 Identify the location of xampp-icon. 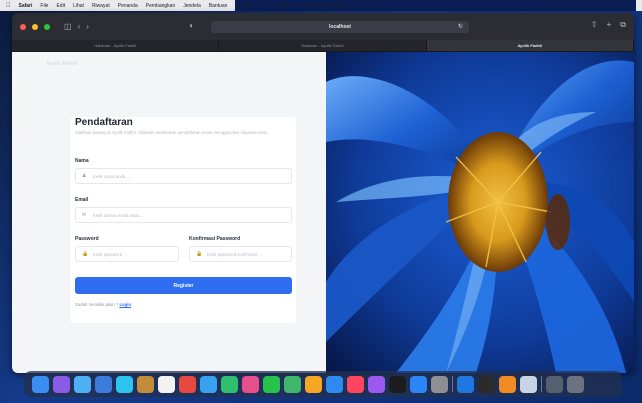
(507, 384).